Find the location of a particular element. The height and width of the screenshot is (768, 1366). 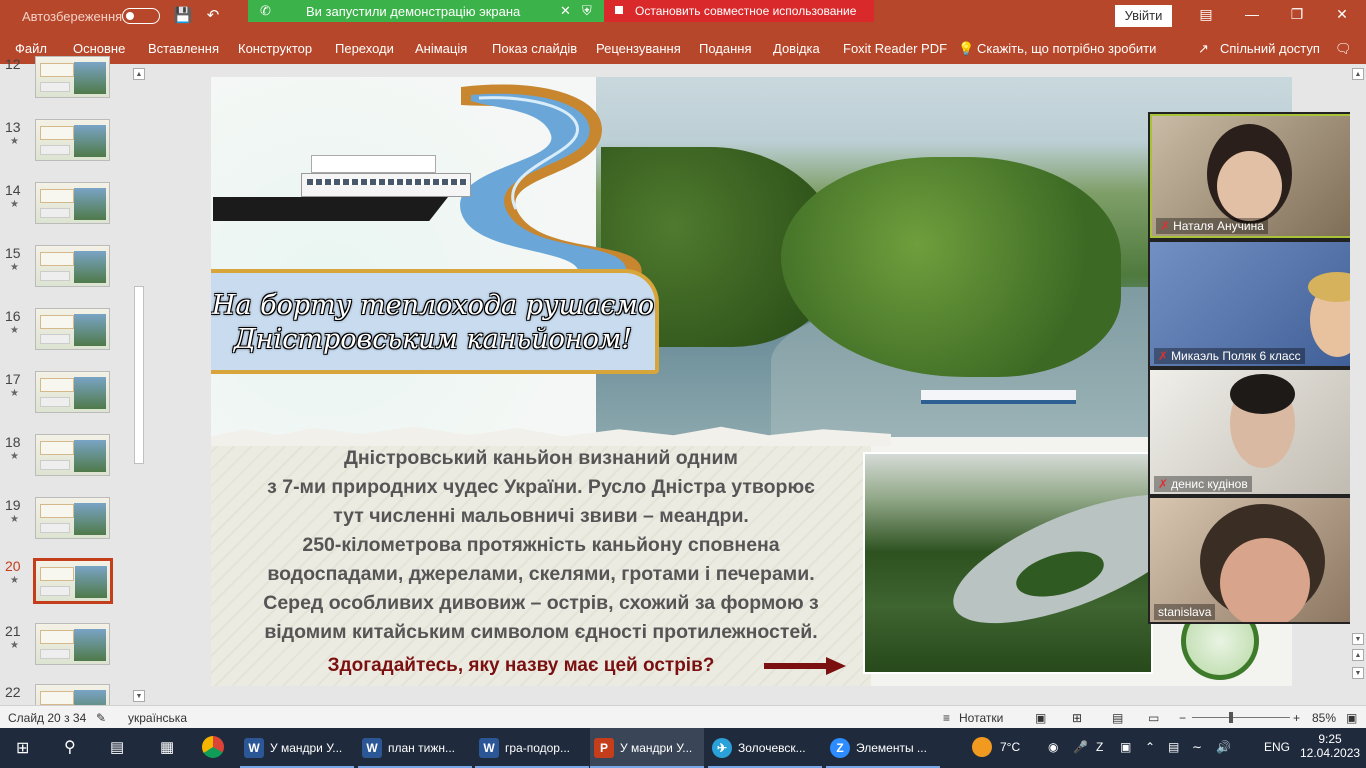

reading-view-icon: ▤ is located at coordinates (1117, 718).